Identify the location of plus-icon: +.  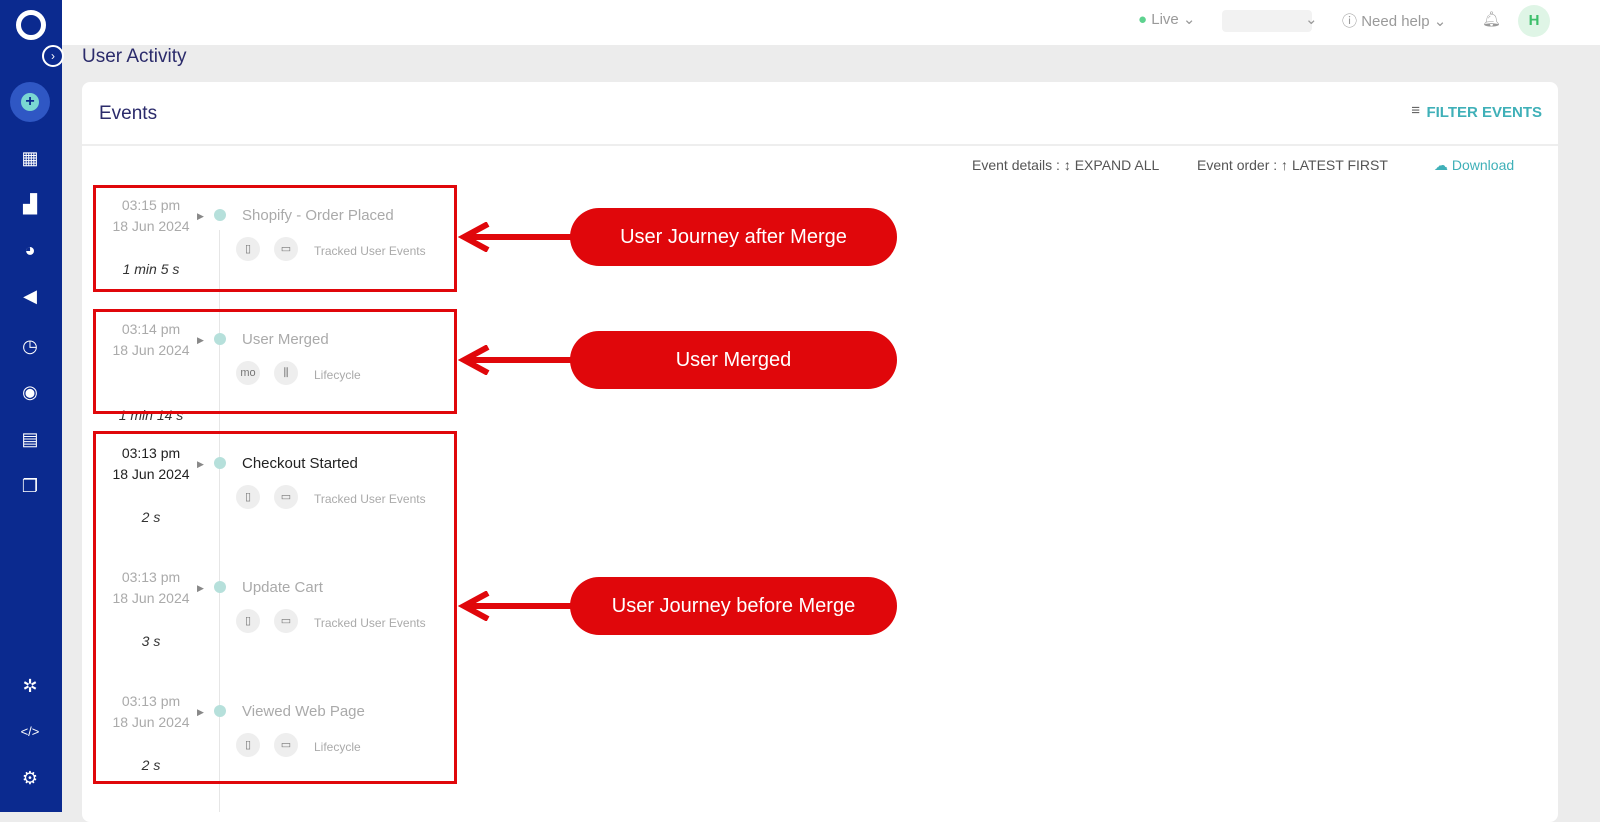
(30, 102).